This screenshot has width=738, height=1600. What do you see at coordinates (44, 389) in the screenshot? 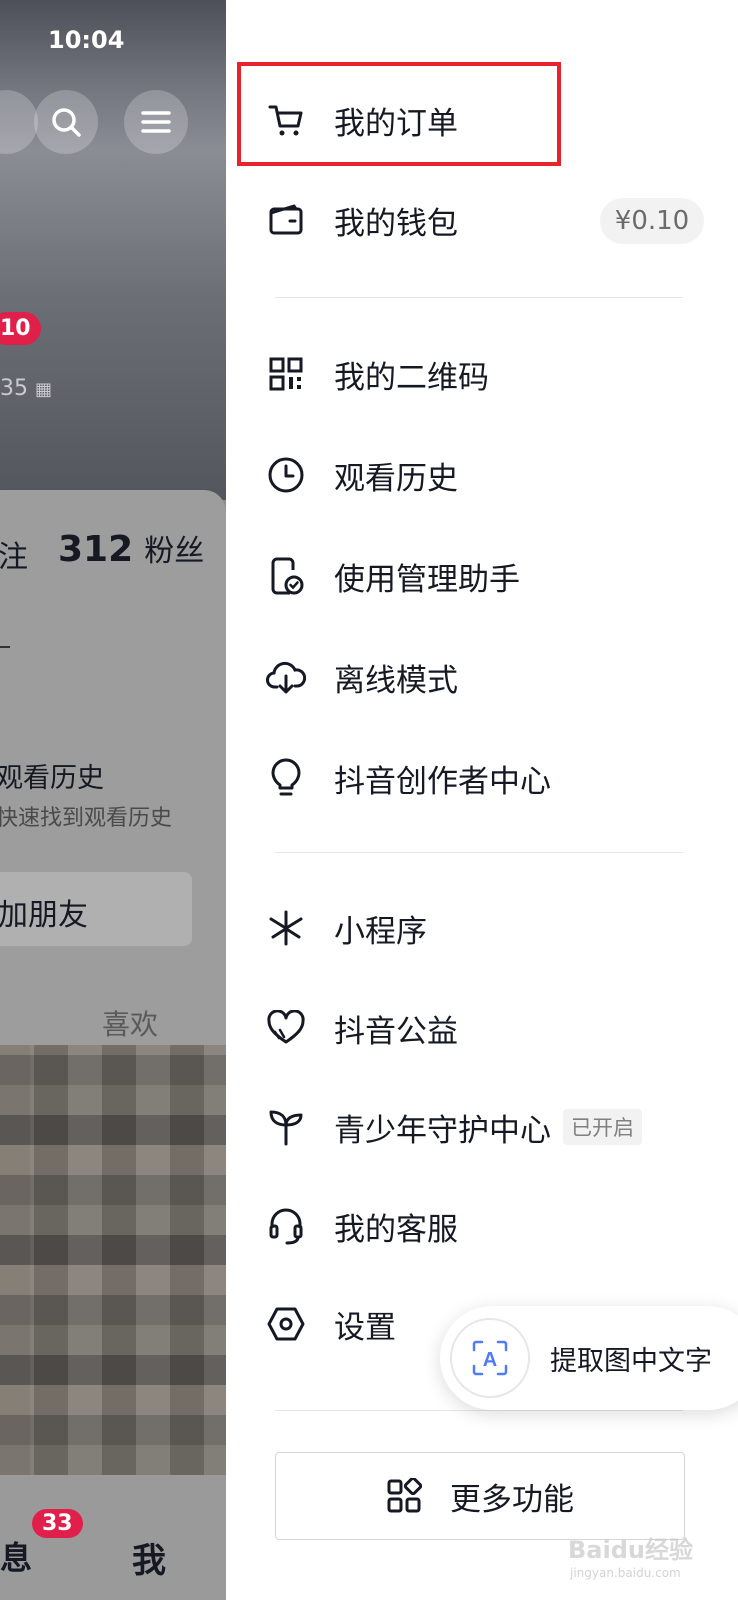
I see `qrcode-mini-icon: ▦` at bounding box center [44, 389].